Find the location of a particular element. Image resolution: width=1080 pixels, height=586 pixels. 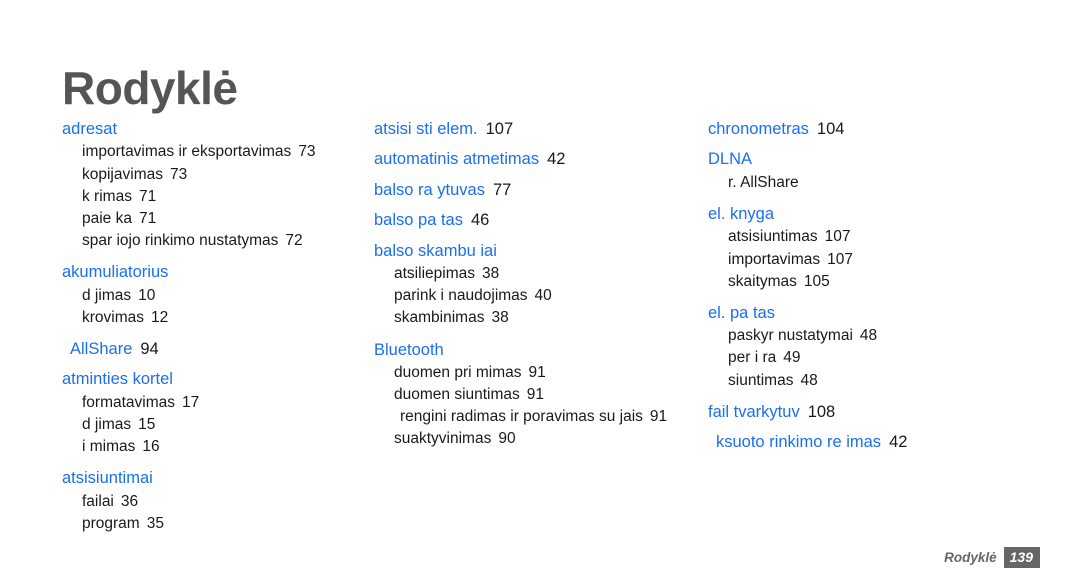

index-term: atsisiuntimai is located at coordinates (201, 478).